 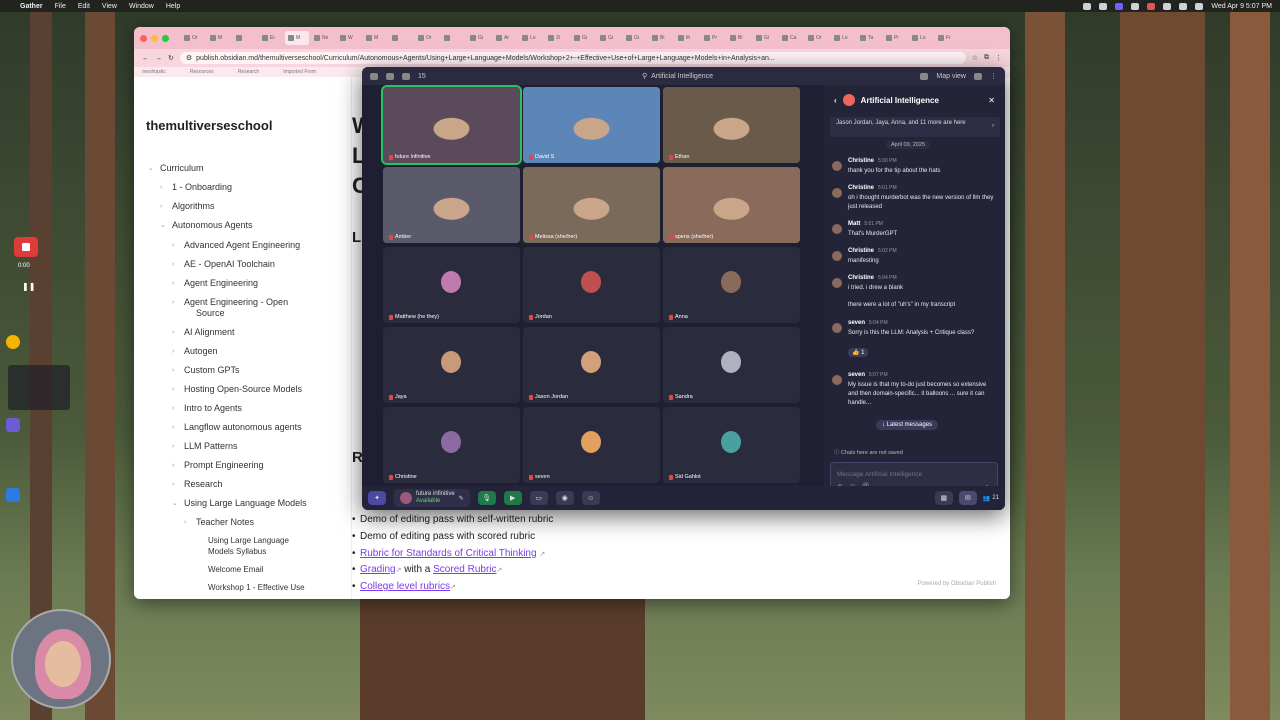 I want to click on link-icon, so click(x=374, y=76).